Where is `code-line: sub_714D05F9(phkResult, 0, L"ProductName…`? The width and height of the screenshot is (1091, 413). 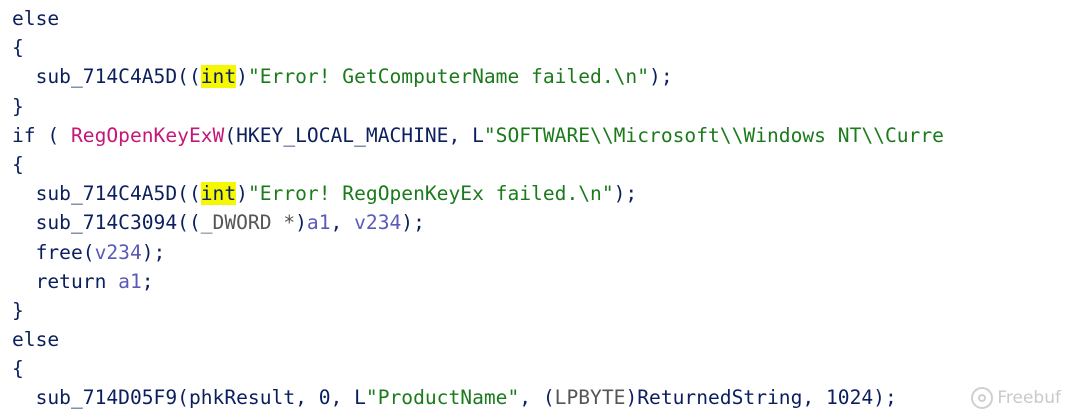 code-line: sub_714D05F9(phkResult, 0, L"ProductName… is located at coordinates (478, 397).